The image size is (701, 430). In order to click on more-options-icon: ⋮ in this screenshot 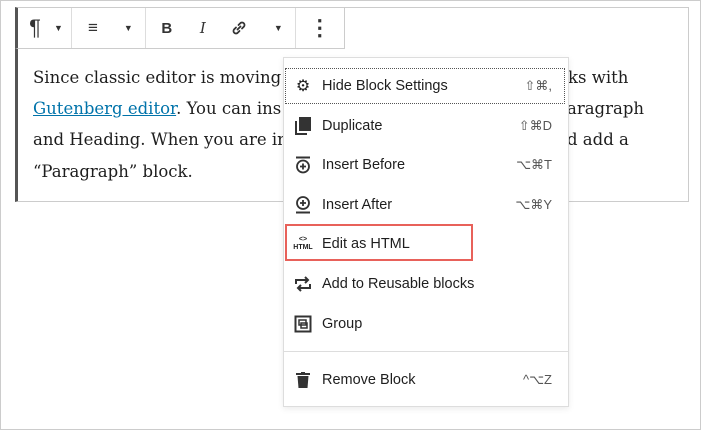, I will do `click(320, 28)`.